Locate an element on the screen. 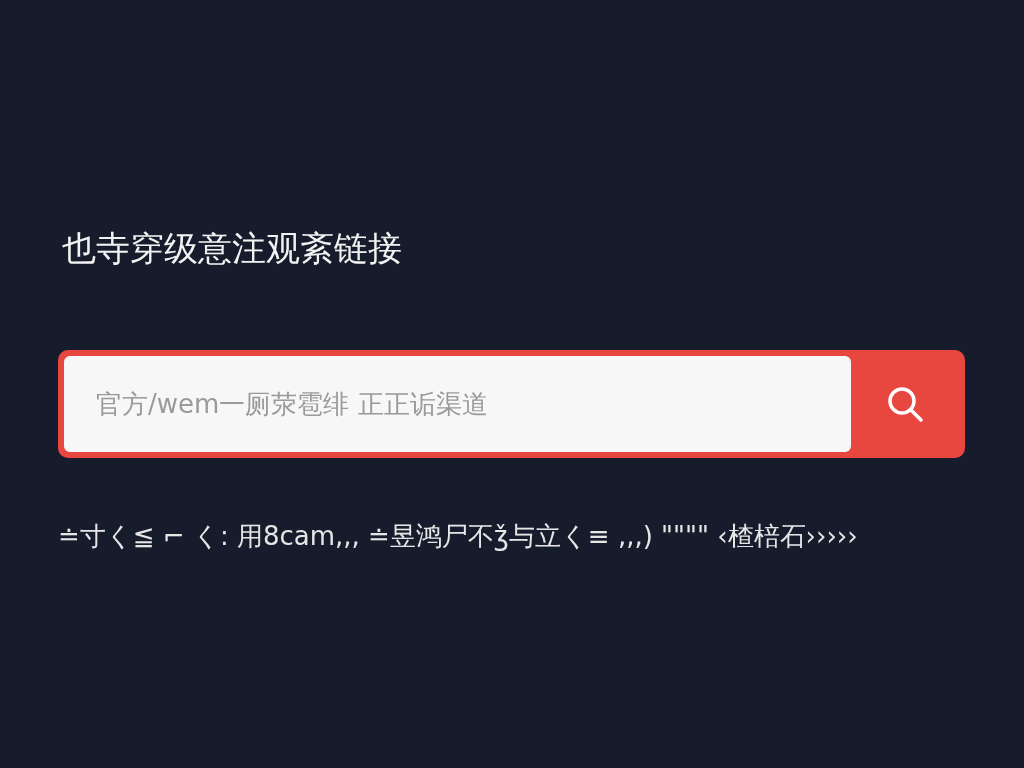 The height and width of the screenshot is (768, 1024). notice-text: ≐寸く≦ ⌐ く: 用8cam,,, ≐昱鸿尸不ǯ与立く≡ ,,,) """" ‹楂棓石››››› is located at coordinates (458, 536).